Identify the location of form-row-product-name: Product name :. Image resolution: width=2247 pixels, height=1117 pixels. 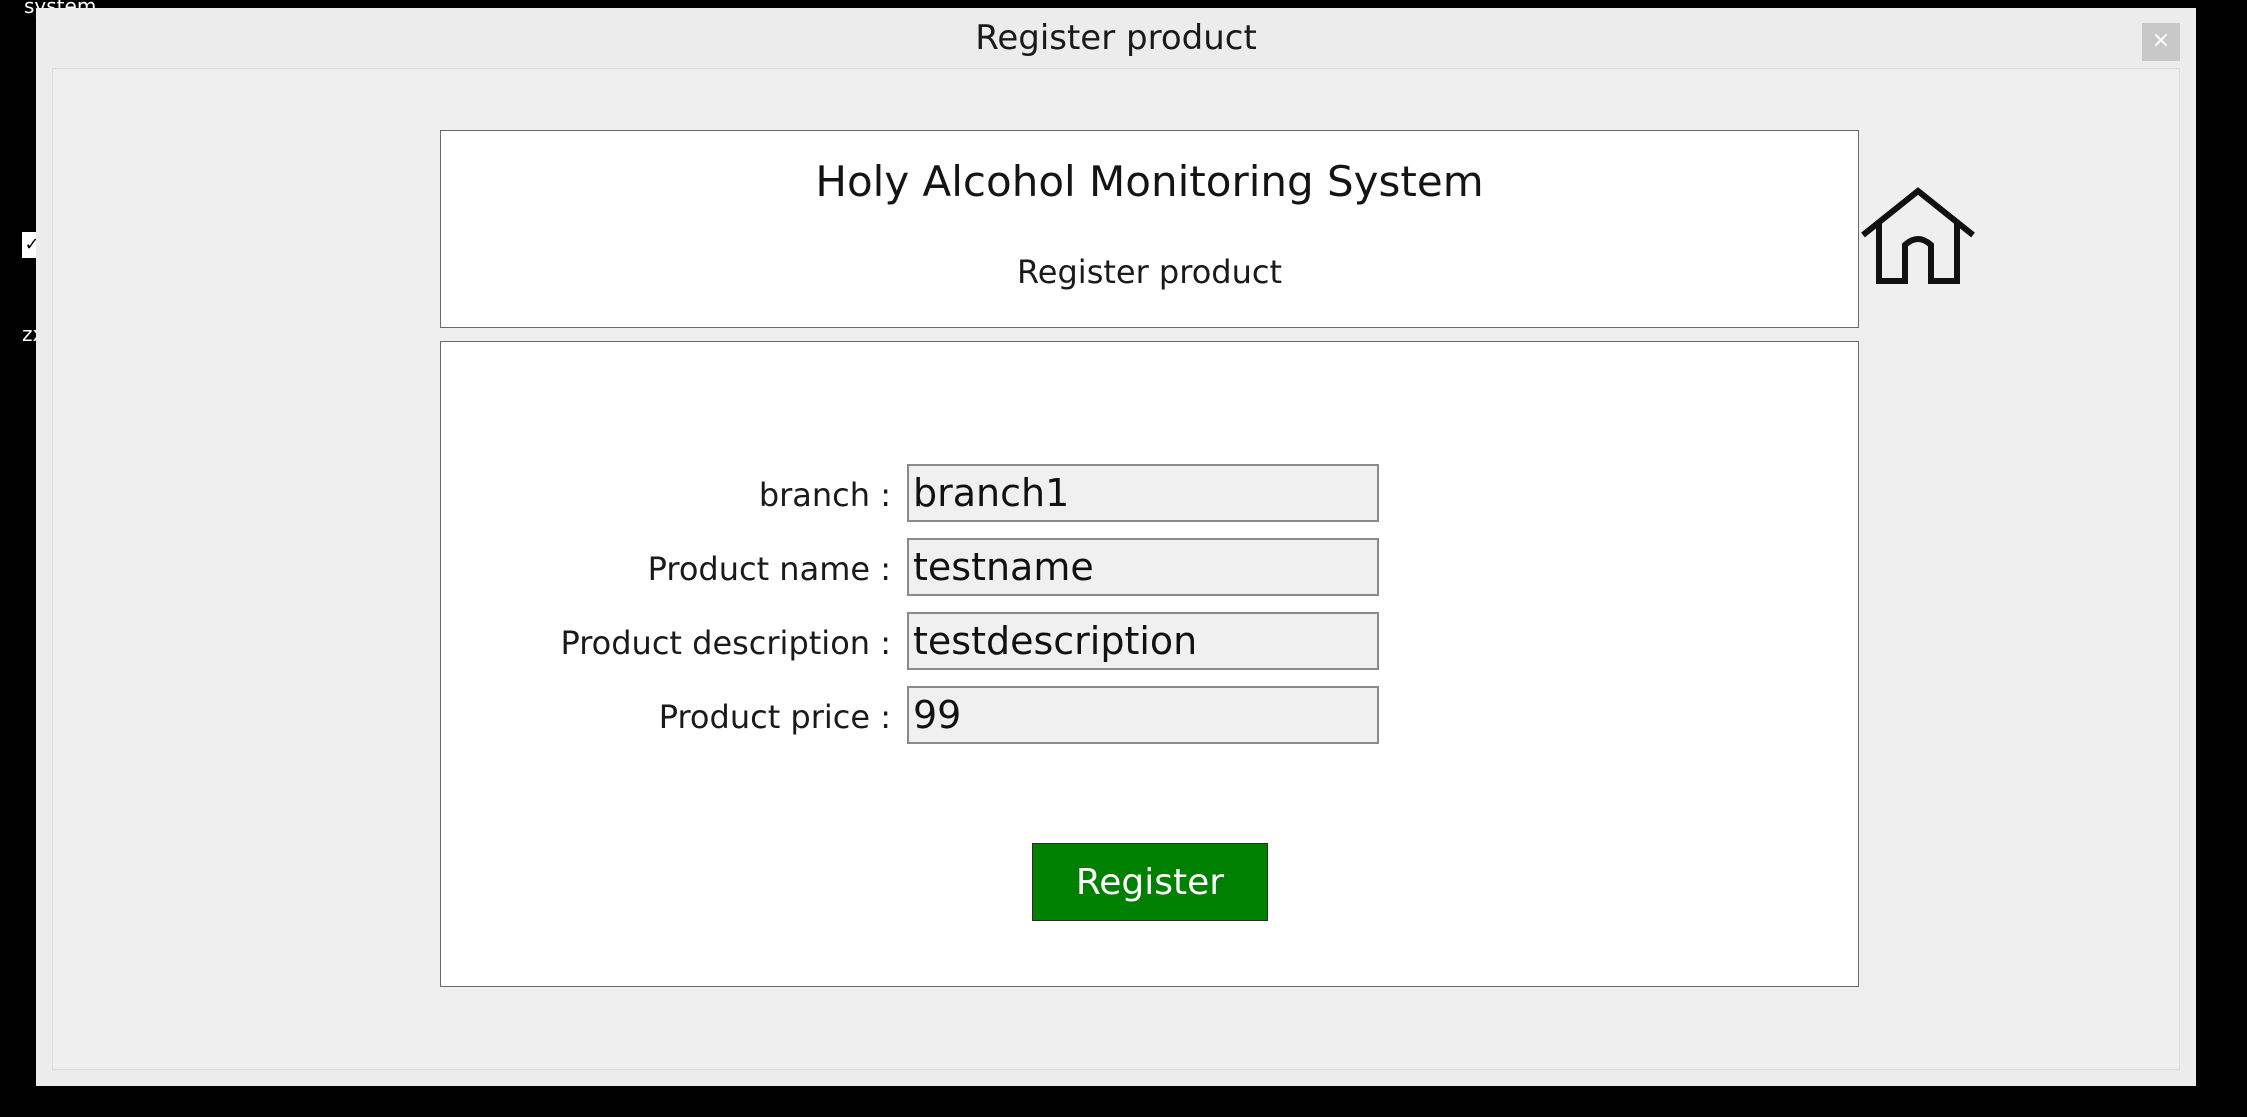
(1149, 569).